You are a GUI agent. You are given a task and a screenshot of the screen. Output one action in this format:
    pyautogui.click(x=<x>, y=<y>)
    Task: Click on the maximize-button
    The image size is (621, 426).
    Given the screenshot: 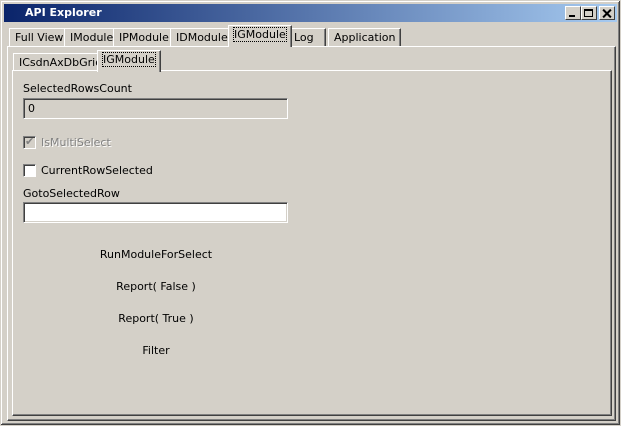 What is the action you would take?
    pyautogui.click(x=589, y=13)
    